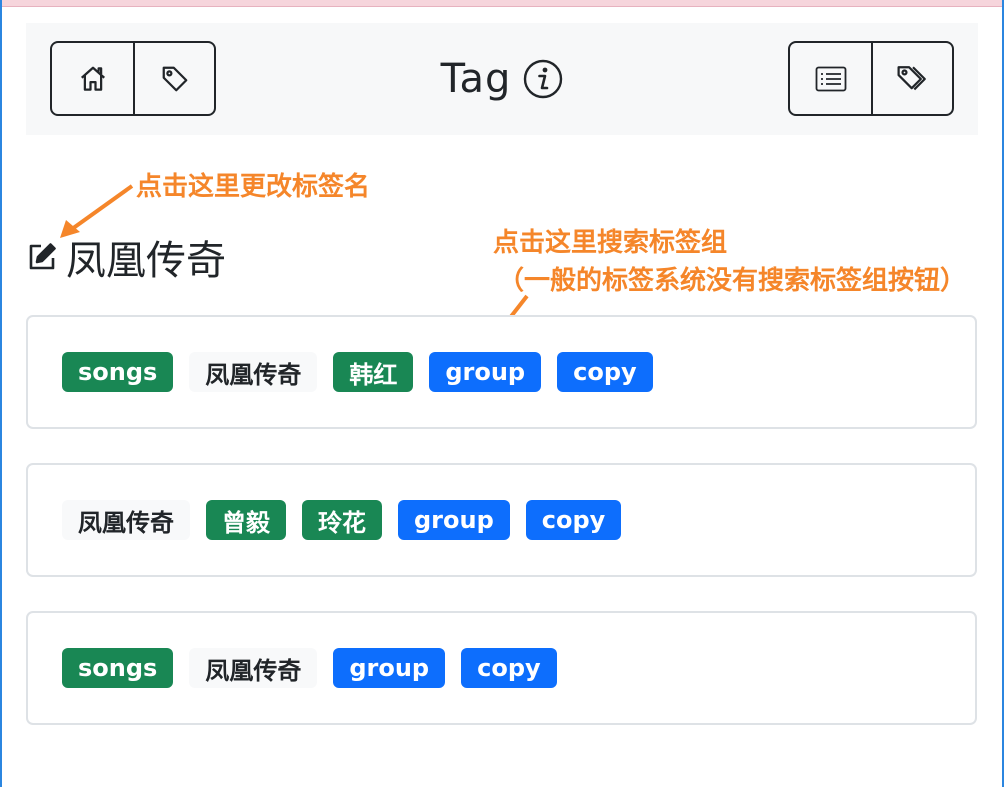 The image size is (1004, 787). Describe the element at coordinates (476, 79) in the screenshot. I see `page-title: Tag` at that location.